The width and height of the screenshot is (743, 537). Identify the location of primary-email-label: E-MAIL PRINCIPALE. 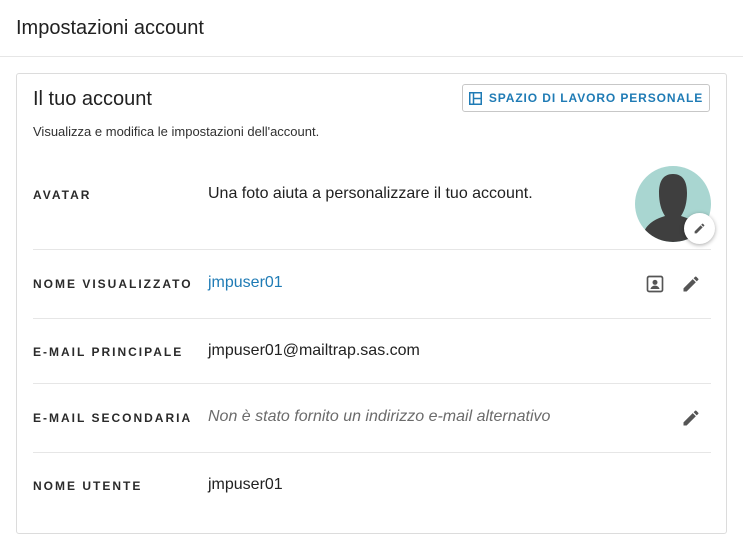
(108, 352).